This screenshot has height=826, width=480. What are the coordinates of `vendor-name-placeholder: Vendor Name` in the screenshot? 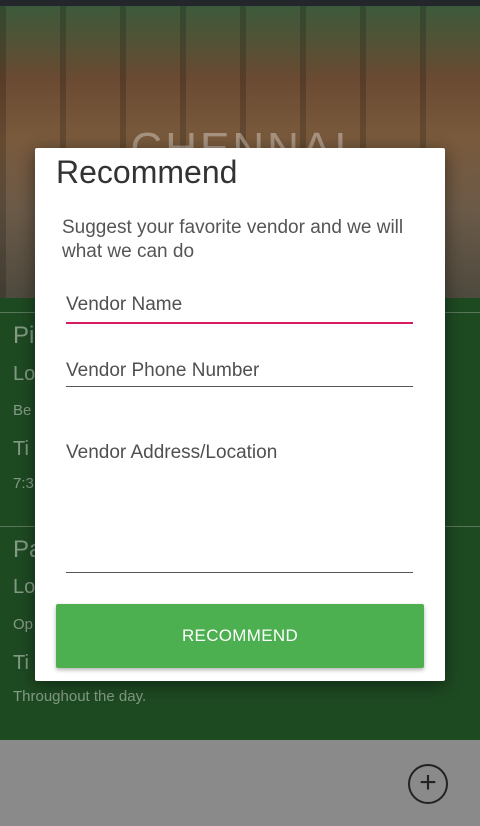 It's located at (124, 304).